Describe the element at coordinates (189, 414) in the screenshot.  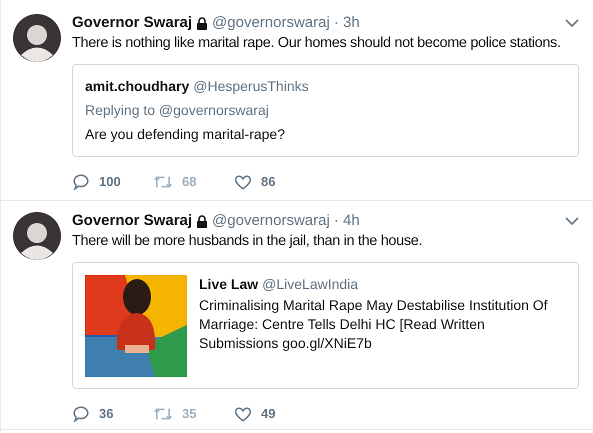
I see `action-count: 35` at that location.